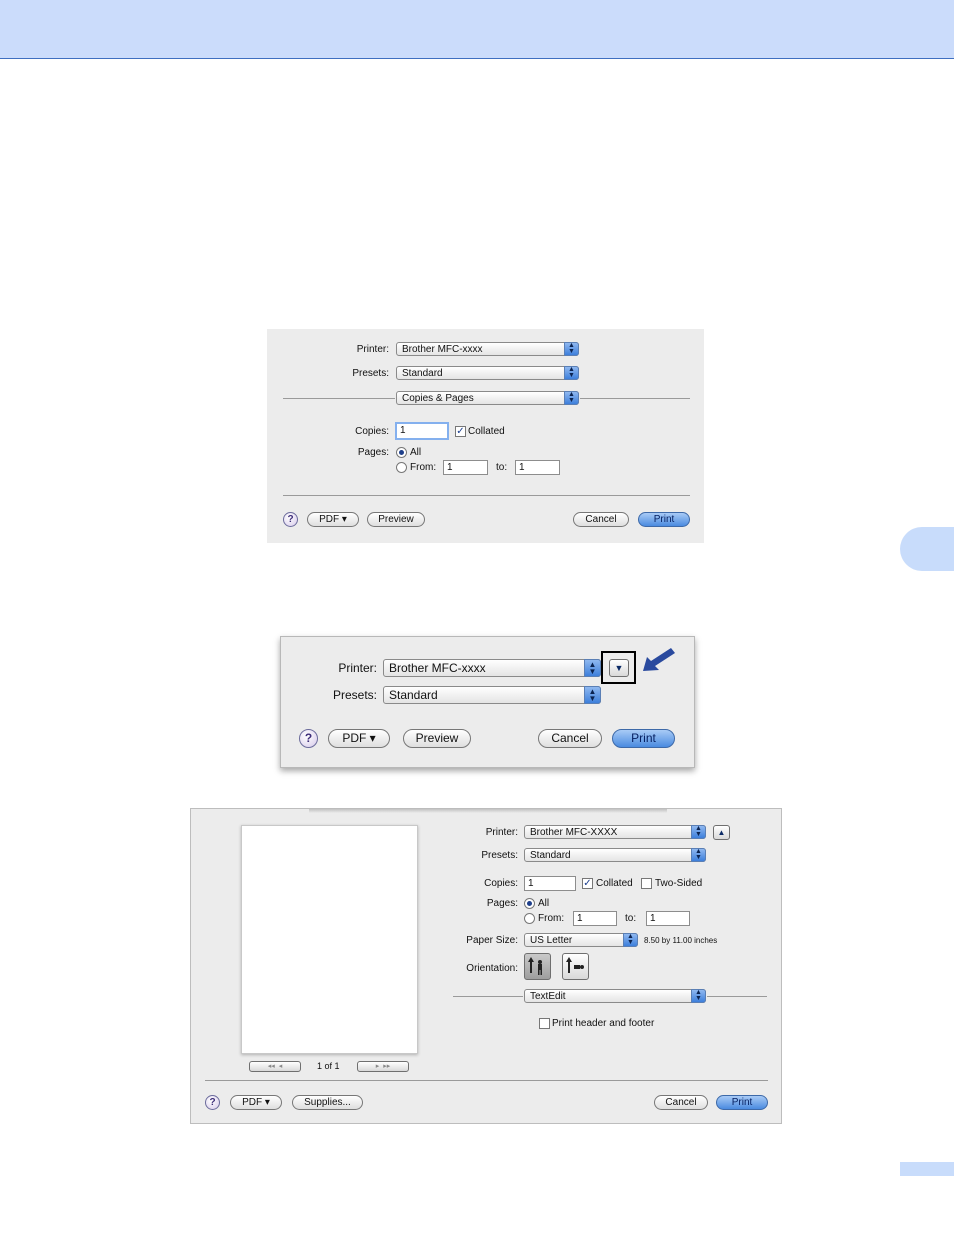  Describe the element at coordinates (681, 940) in the screenshot. I see `paper-size-note: 8.50 by 11.00 inches` at that location.